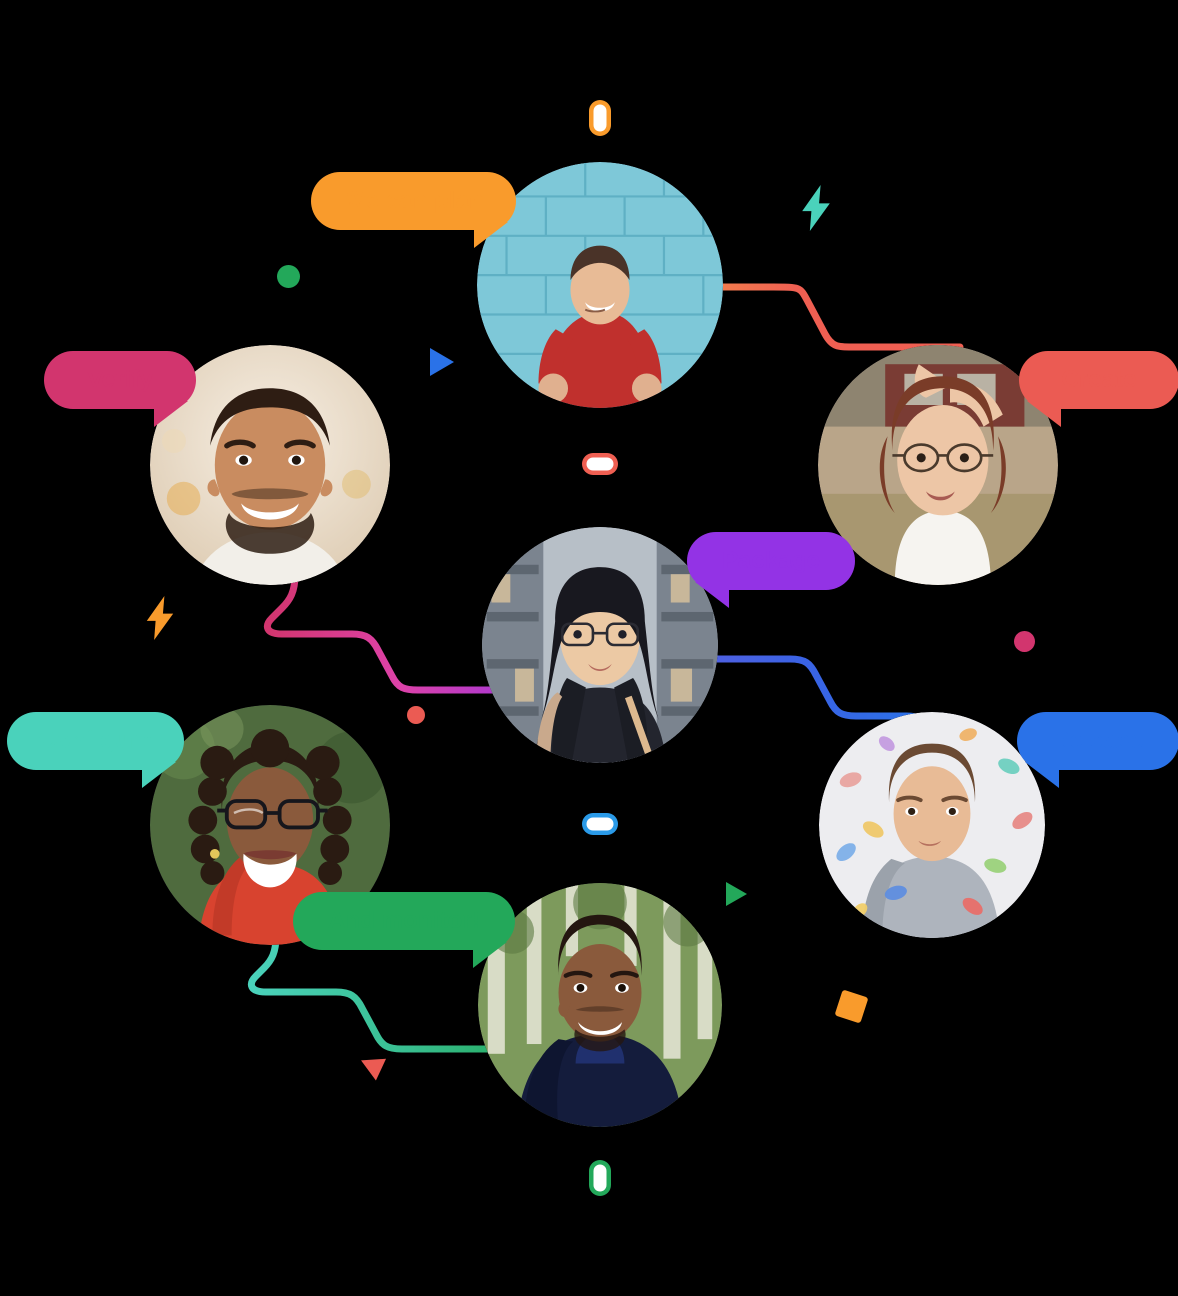 This screenshot has height=1296, width=1178. What do you see at coordinates (160, 618) in the screenshot?
I see `orange-bolt-icon` at bounding box center [160, 618].